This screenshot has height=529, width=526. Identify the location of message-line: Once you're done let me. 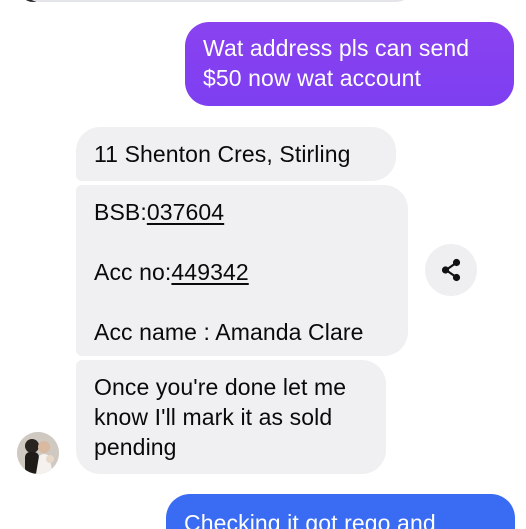
(220, 387).